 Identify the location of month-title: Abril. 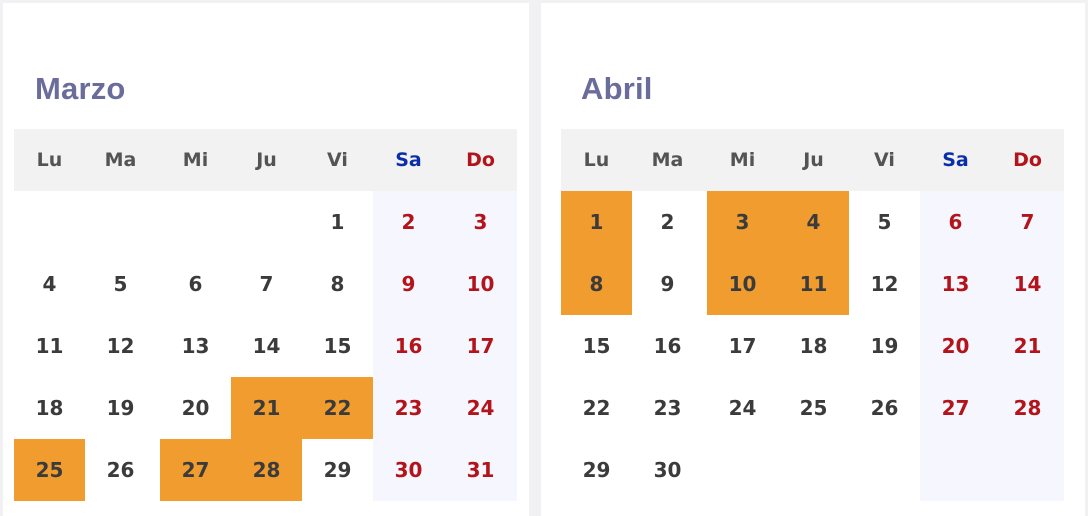
(617, 88).